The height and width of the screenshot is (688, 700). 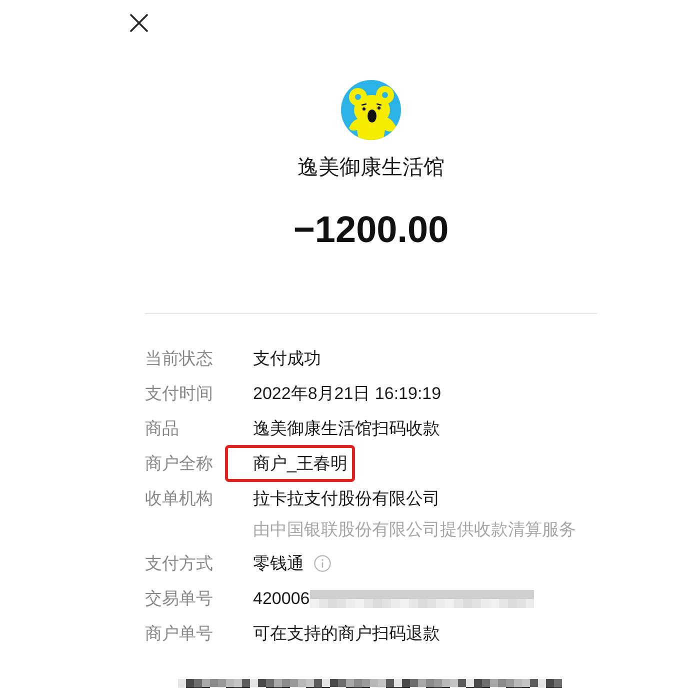 What do you see at coordinates (371, 110) in the screenshot?
I see `koala-avatar-icon` at bounding box center [371, 110].